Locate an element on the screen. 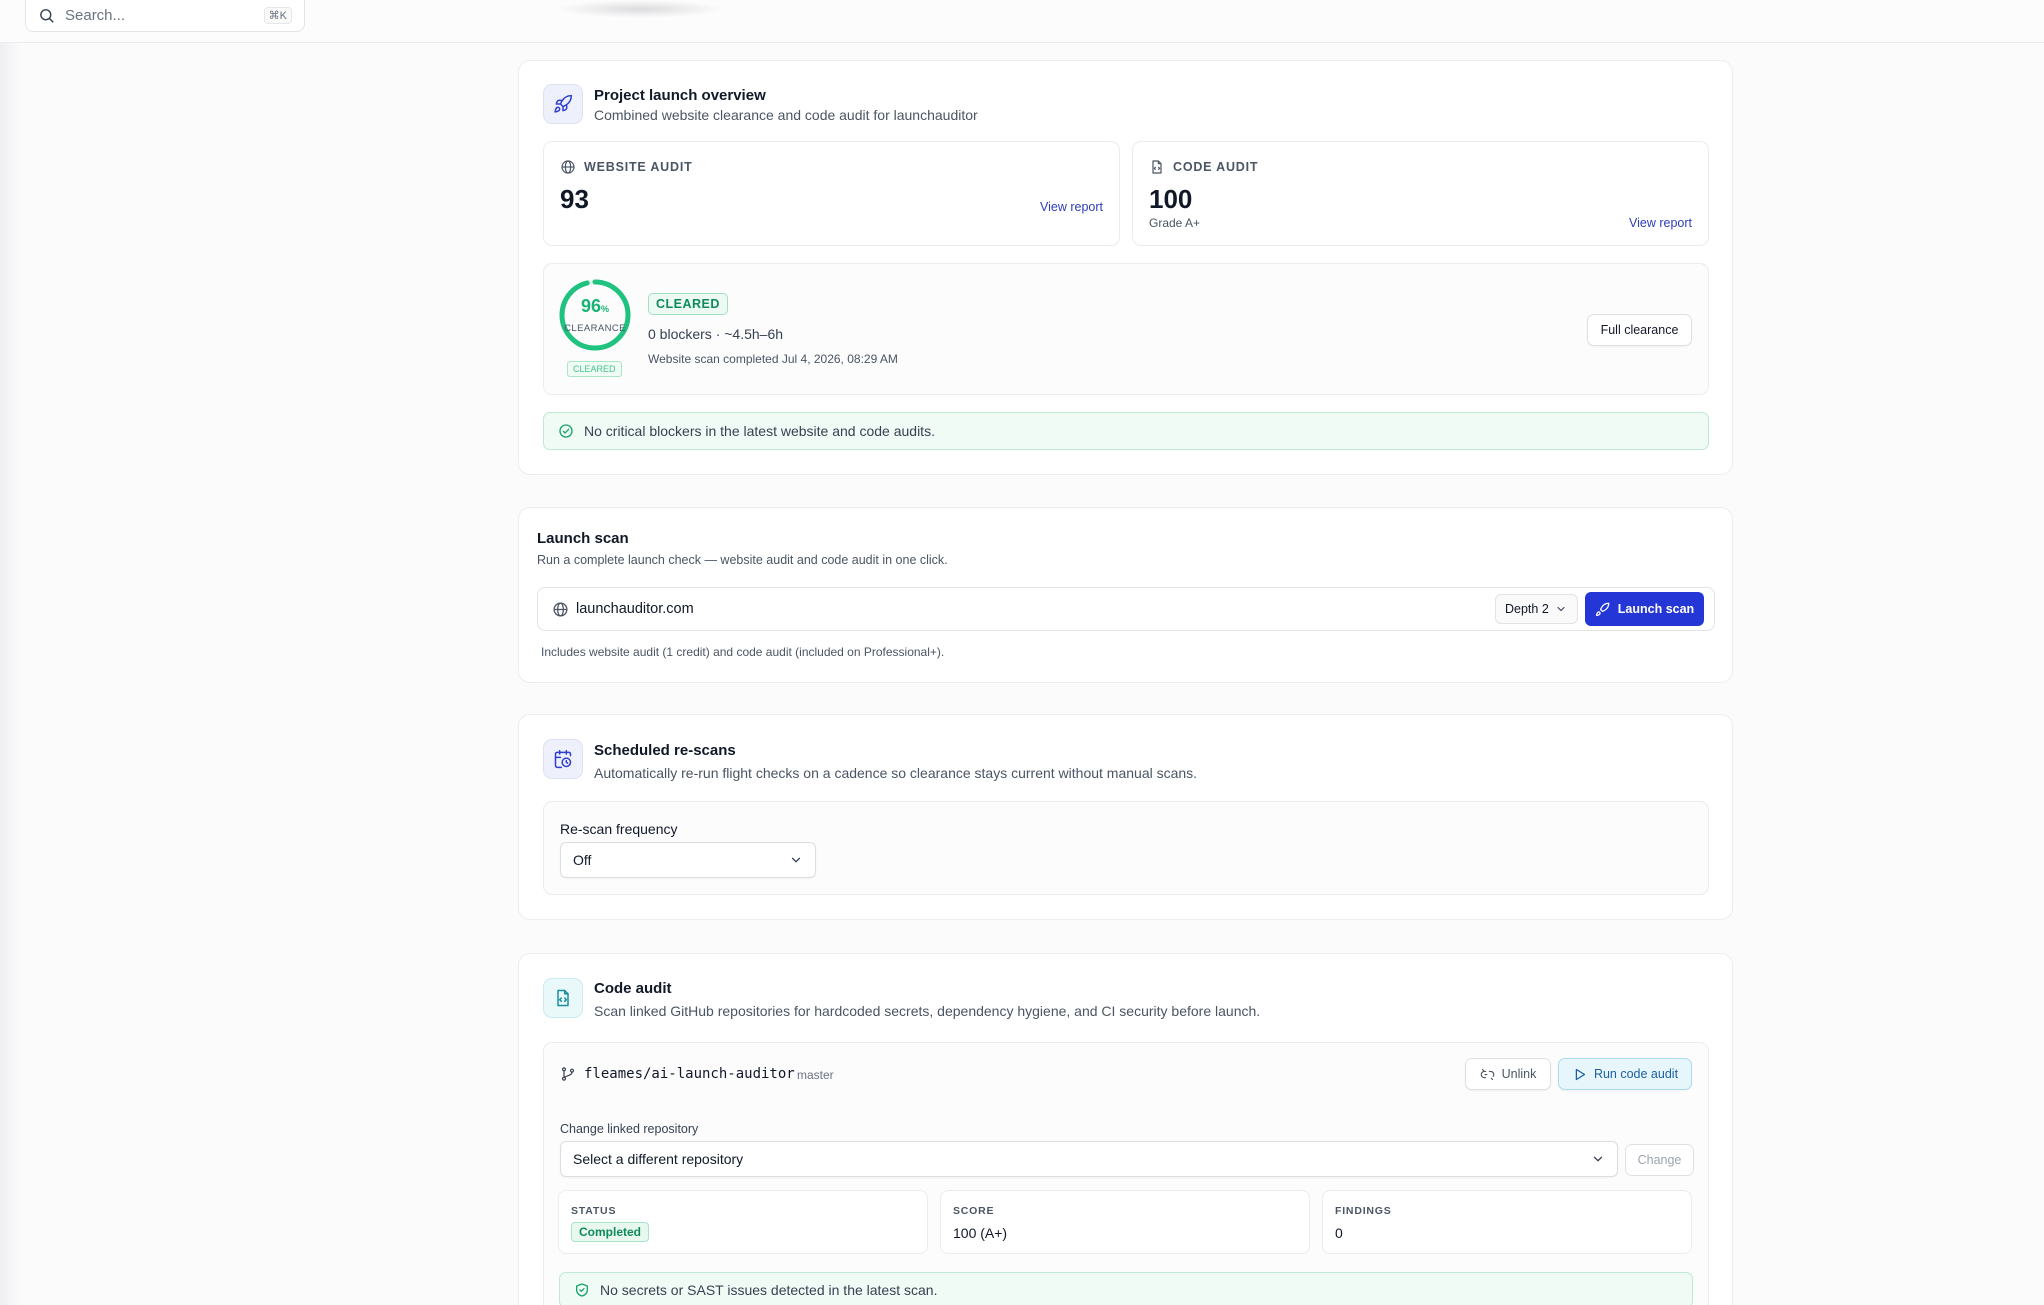  code-audit-label-text: CODE AUDIT is located at coordinates (1216, 167).